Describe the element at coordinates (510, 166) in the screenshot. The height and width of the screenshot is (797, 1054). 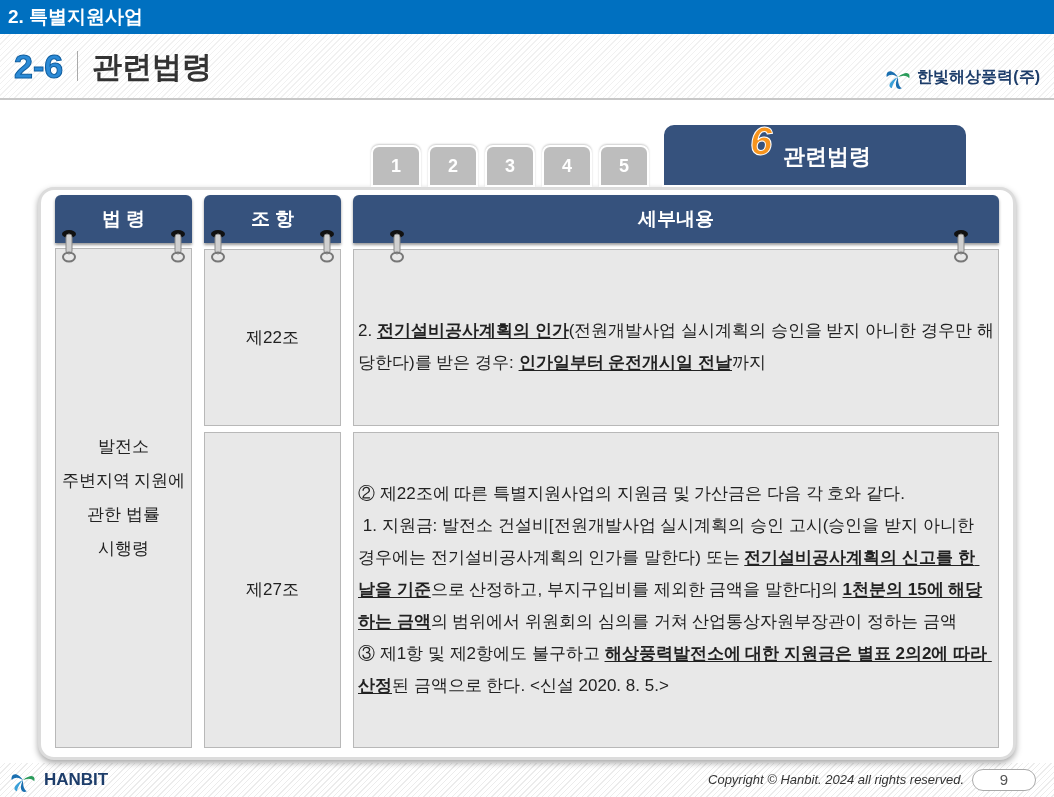
I see `tab: 3` at that location.